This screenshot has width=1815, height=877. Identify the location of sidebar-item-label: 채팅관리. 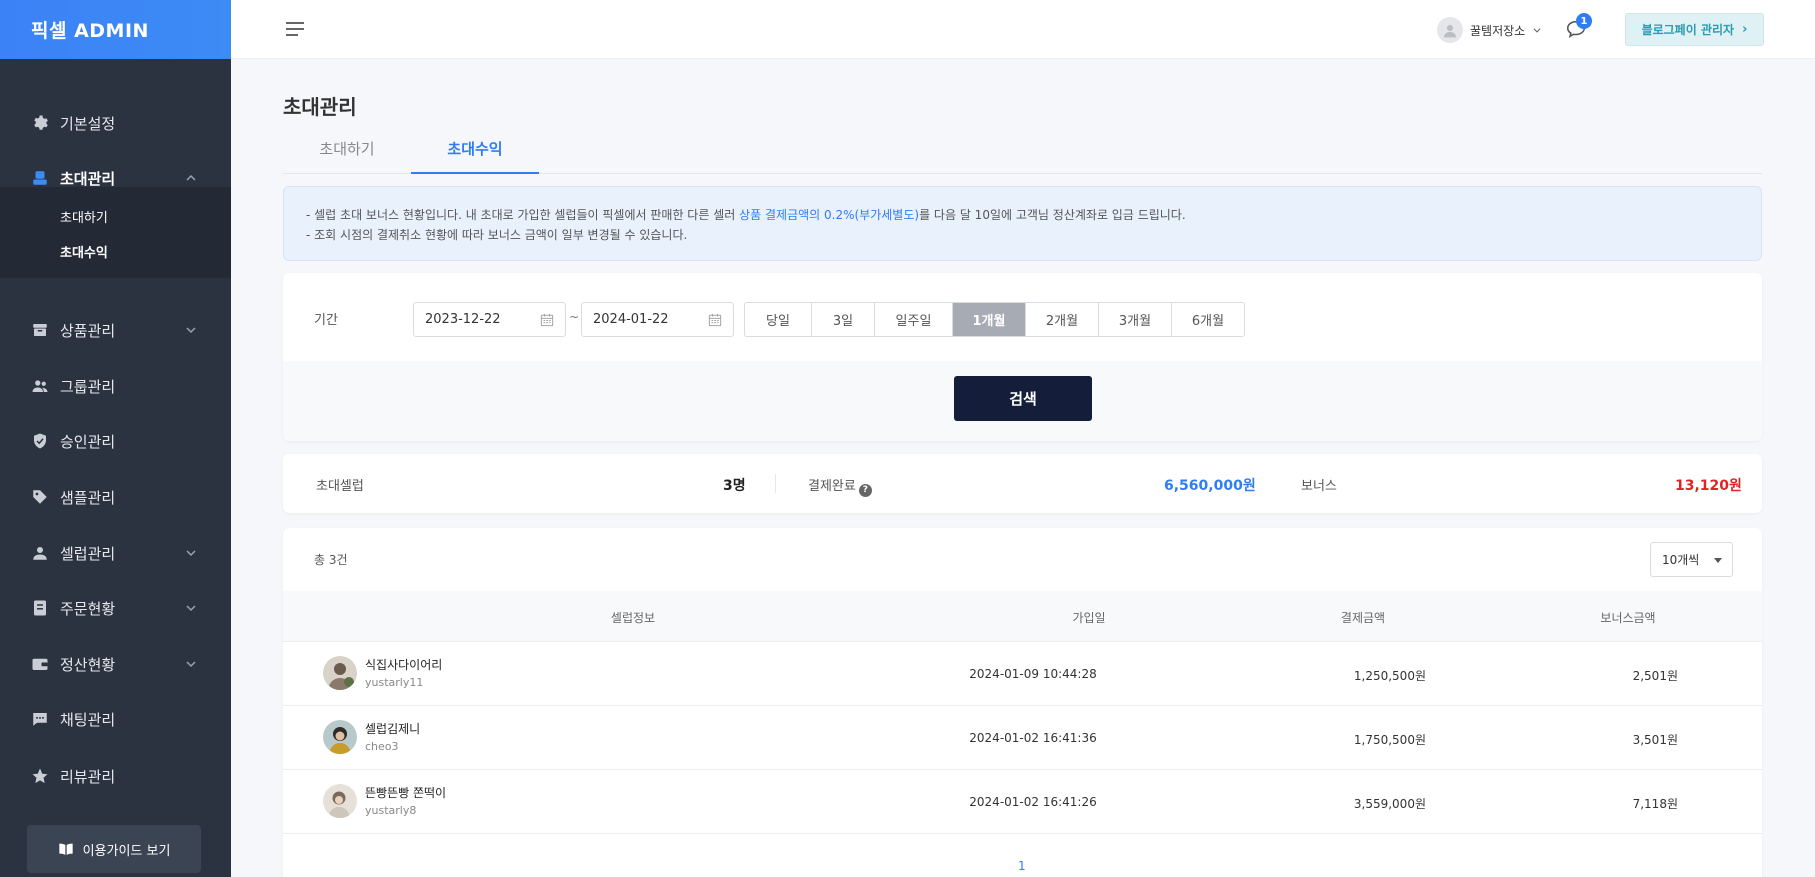
(88, 719).